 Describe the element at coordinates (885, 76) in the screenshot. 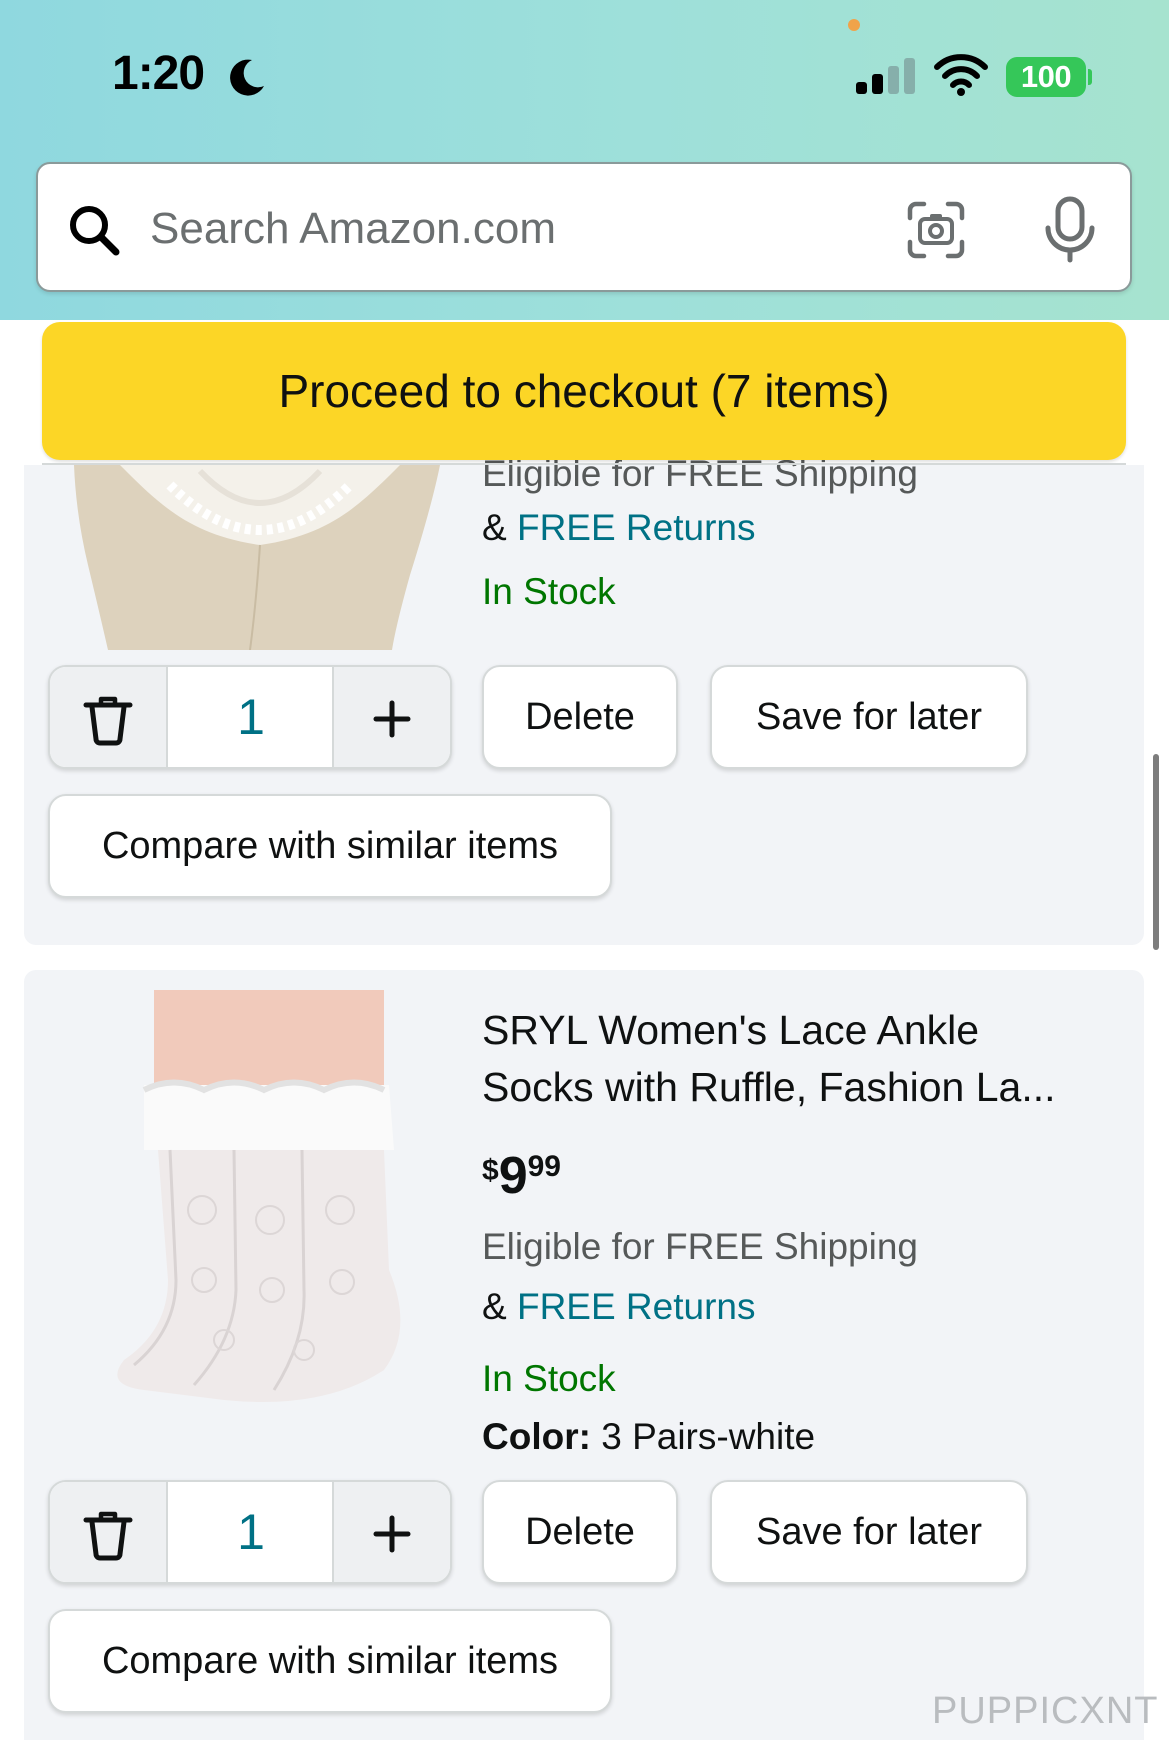

I see `signal-icon` at that location.